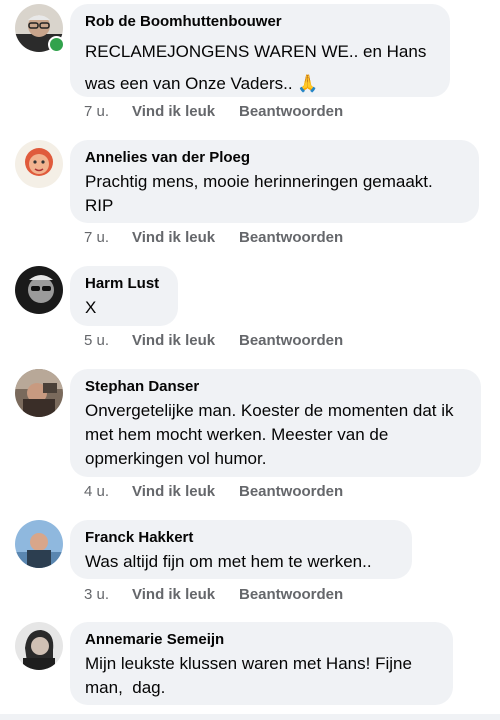  Describe the element at coordinates (91, 307) in the screenshot. I see `comment-text: X` at that location.